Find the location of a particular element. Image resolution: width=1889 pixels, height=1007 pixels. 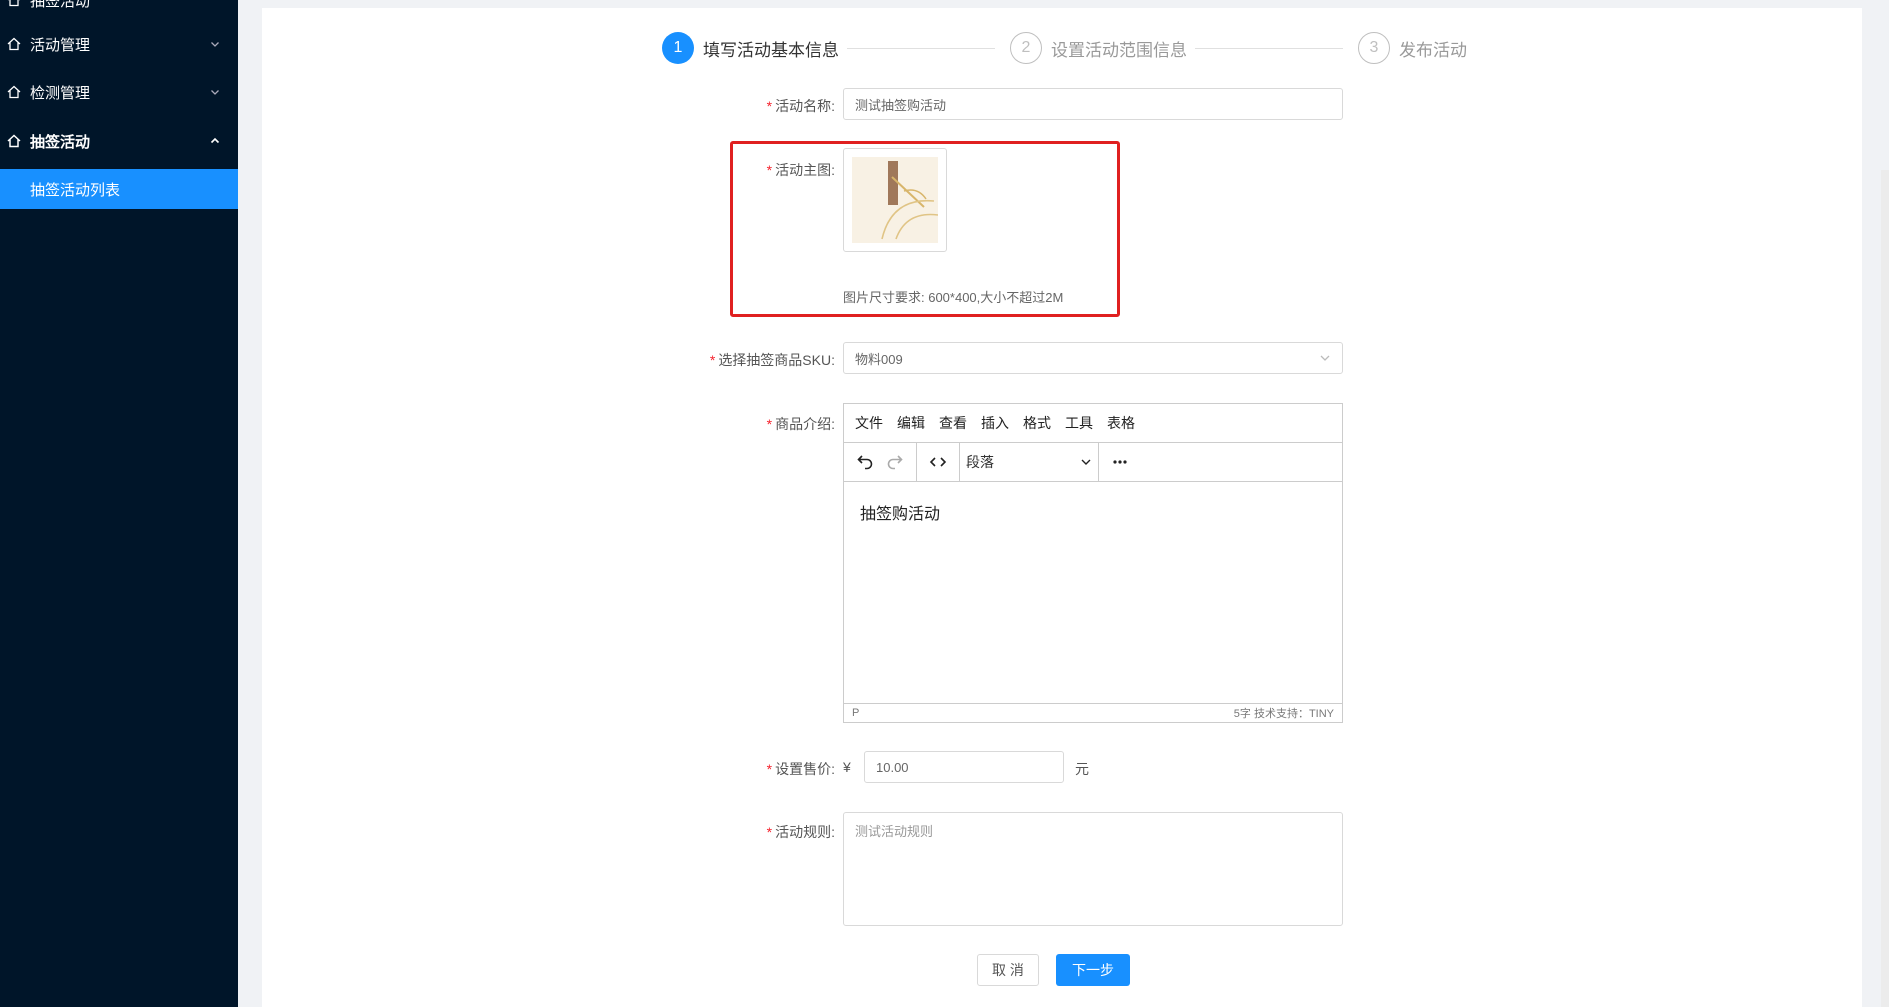

block-format-value: 段落 is located at coordinates (980, 462).